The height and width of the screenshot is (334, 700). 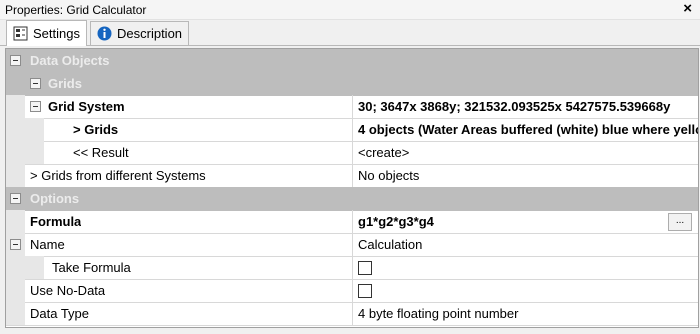 What do you see at coordinates (525, 152) in the screenshot?
I see `property-value: <create>` at bounding box center [525, 152].